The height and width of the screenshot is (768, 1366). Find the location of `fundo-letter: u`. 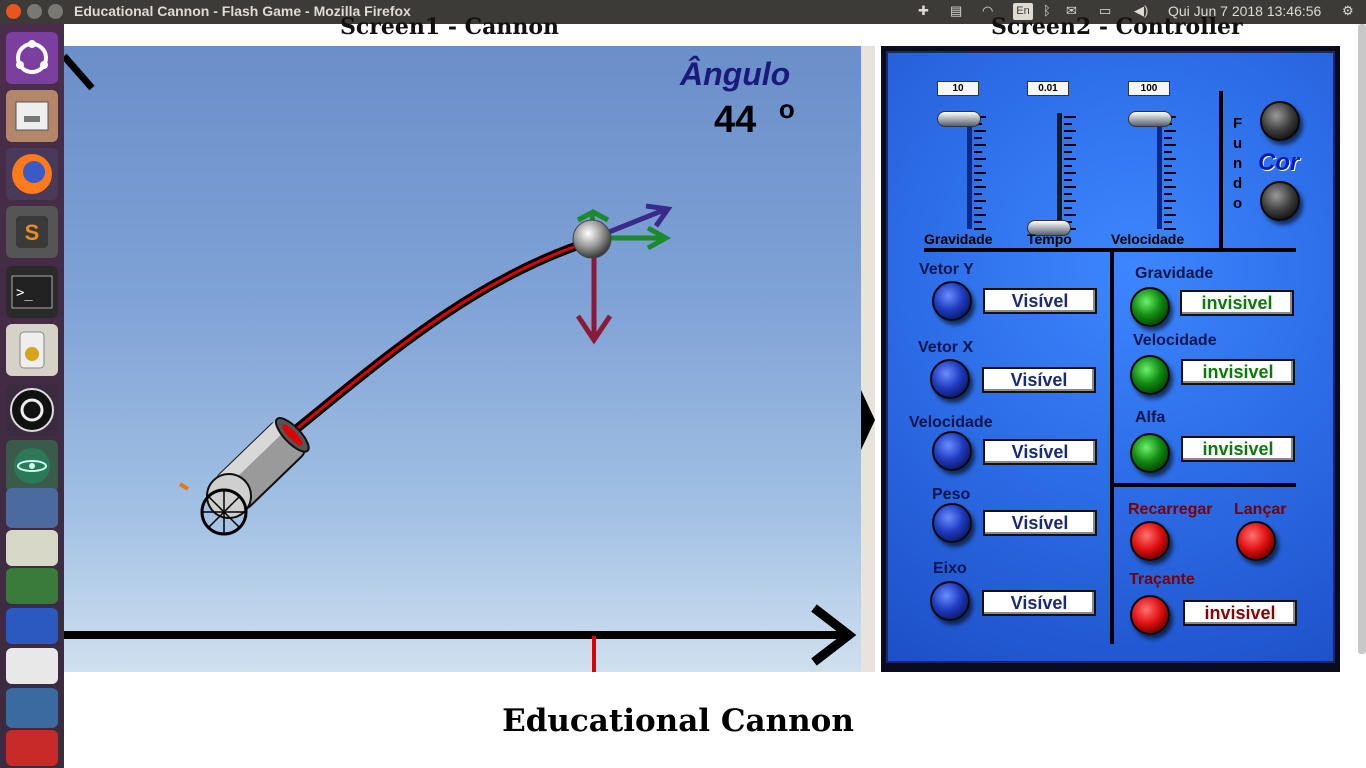

fundo-letter: u is located at coordinates (1238, 143).